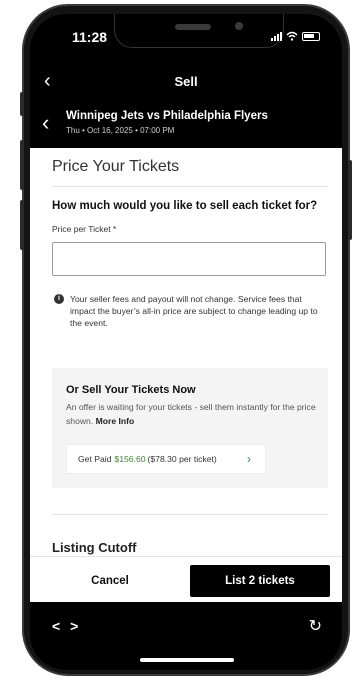 The width and height of the screenshot is (354, 680). What do you see at coordinates (182, 459) in the screenshot?
I see `per-ticket-amount: ($78.30 per ticket)` at bounding box center [182, 459].